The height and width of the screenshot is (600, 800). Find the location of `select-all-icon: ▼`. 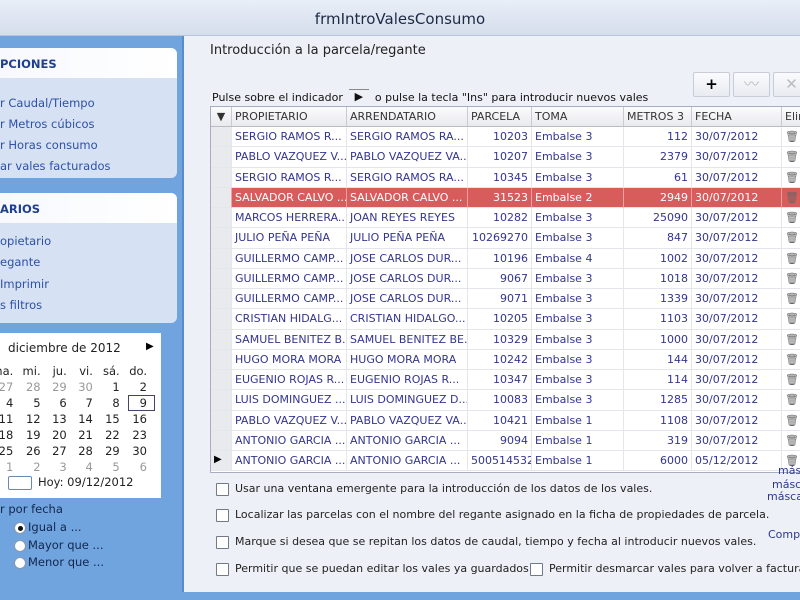

select-all-icon: ▼ is located at coordinates (221, 117).